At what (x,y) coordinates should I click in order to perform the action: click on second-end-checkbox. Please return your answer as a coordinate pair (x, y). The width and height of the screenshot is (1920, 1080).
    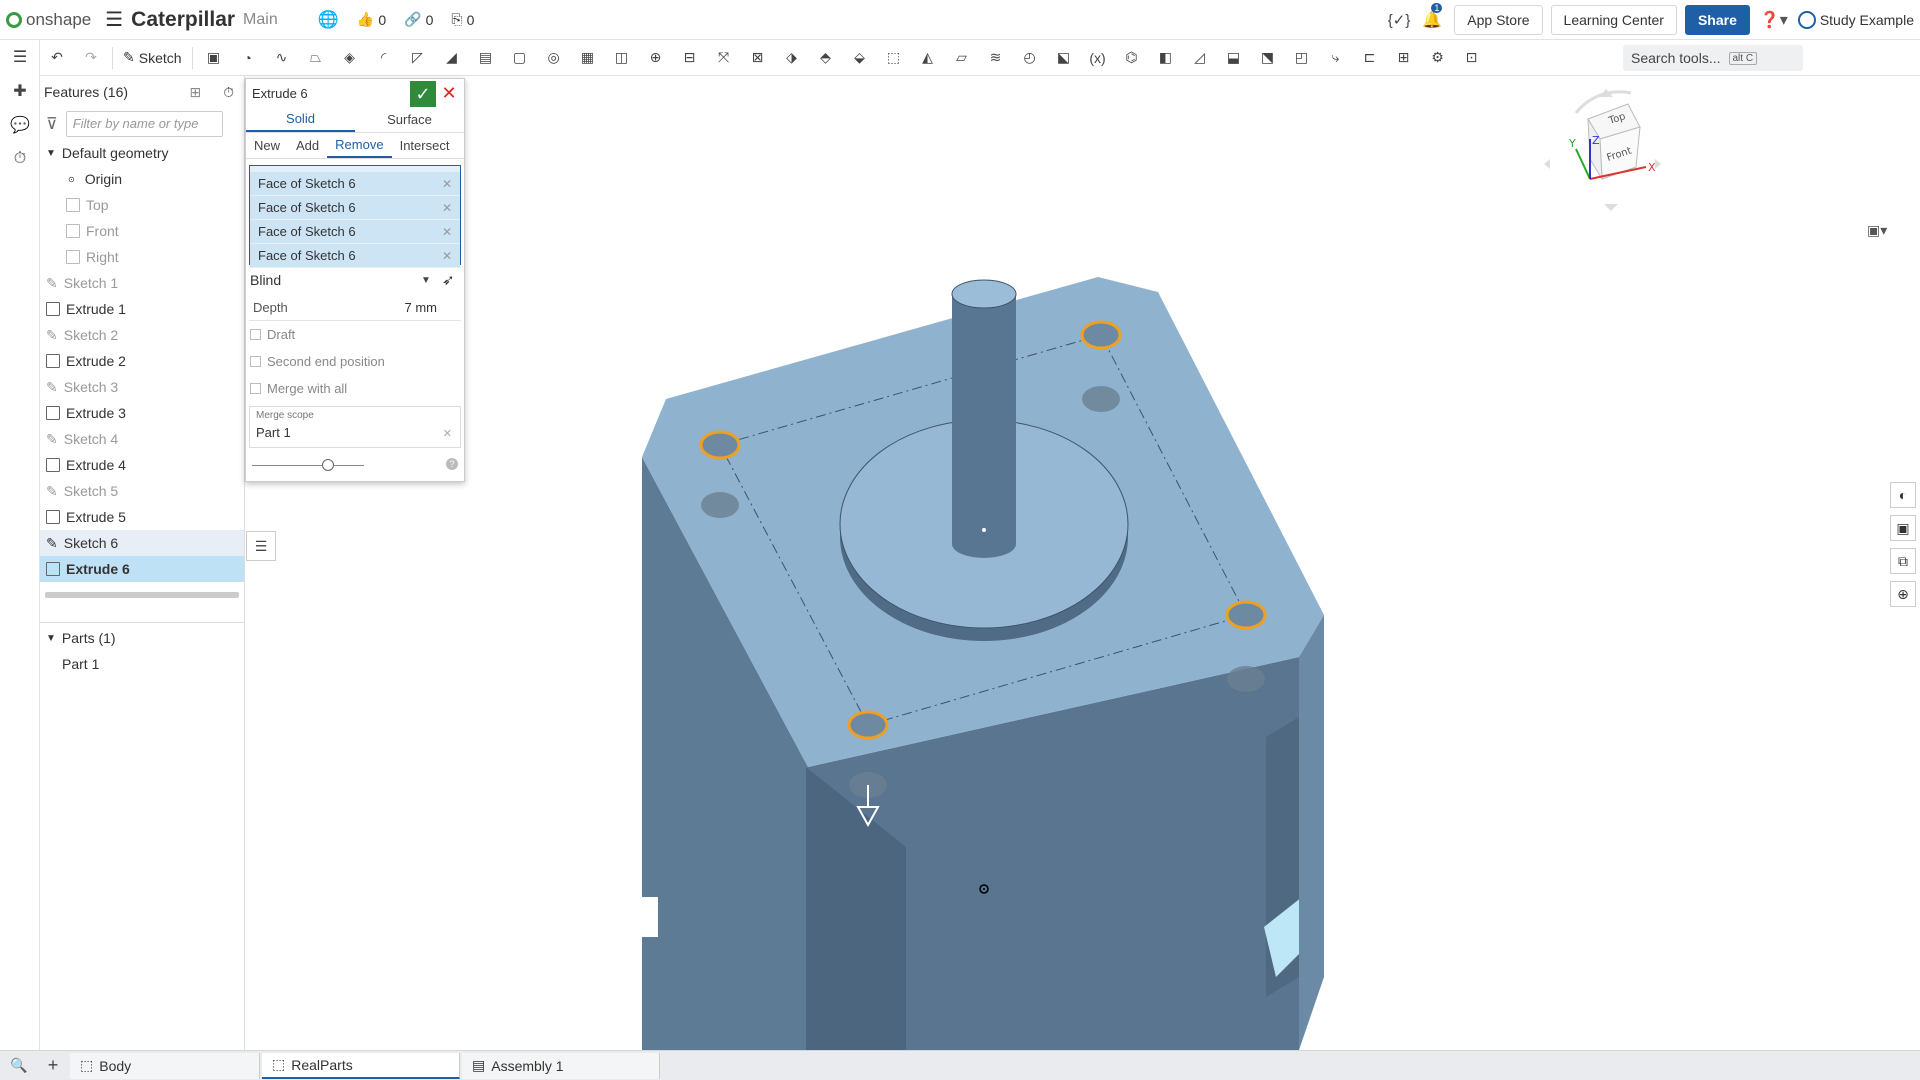
    Looking at the image, I should click on (255, 361).